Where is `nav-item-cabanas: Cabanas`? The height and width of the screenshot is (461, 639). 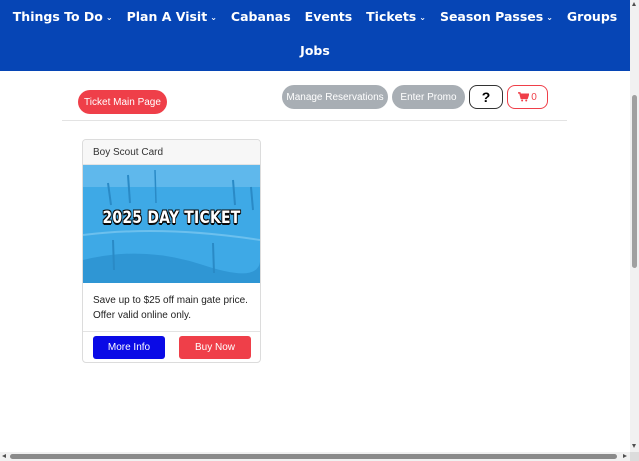 nav-item-cabanas: Cabanas is located at coordinates (261, 16).